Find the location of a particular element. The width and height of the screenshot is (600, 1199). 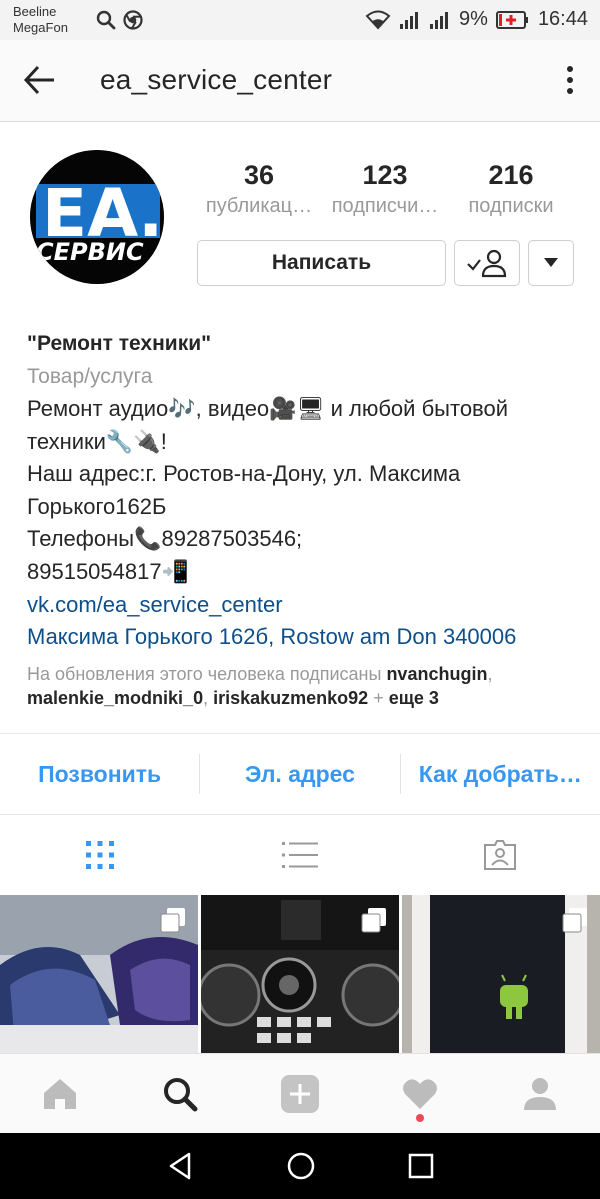

profile-header: ea_service_center is located at coordinates (300, 81).